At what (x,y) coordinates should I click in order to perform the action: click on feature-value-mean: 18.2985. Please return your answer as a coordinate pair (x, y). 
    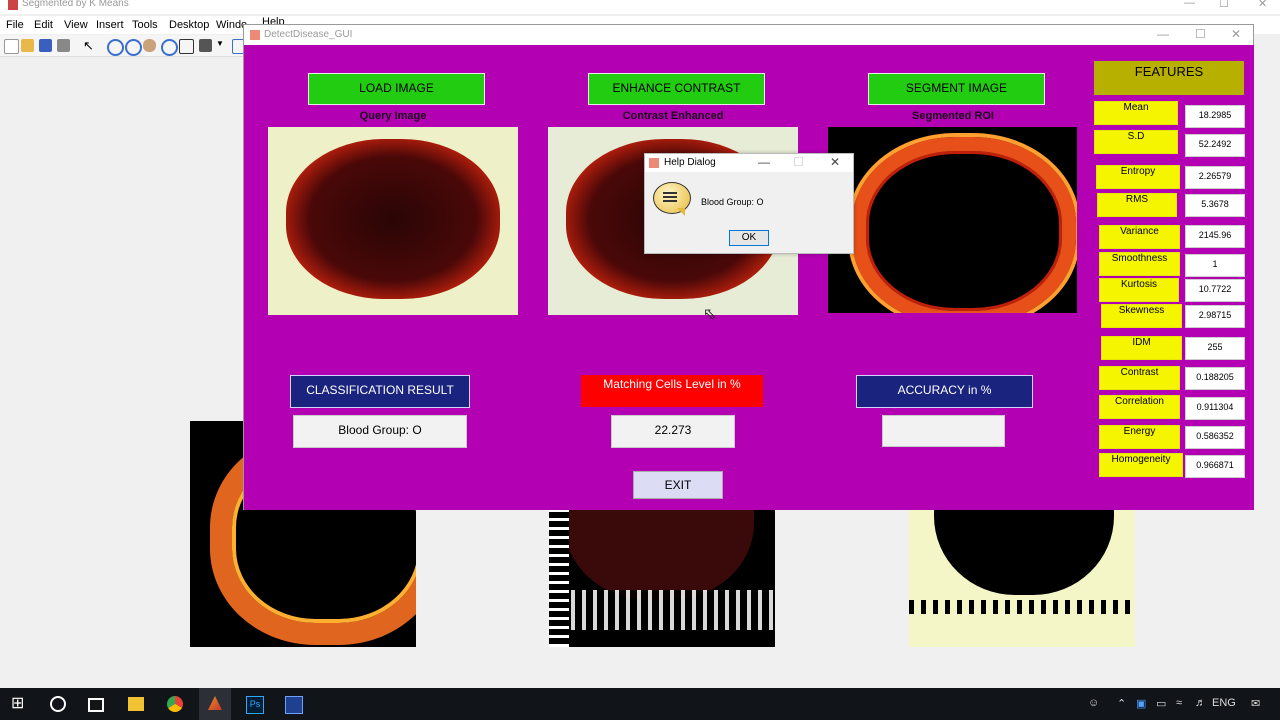
    Looking at the image, I should click on (1215, 116).